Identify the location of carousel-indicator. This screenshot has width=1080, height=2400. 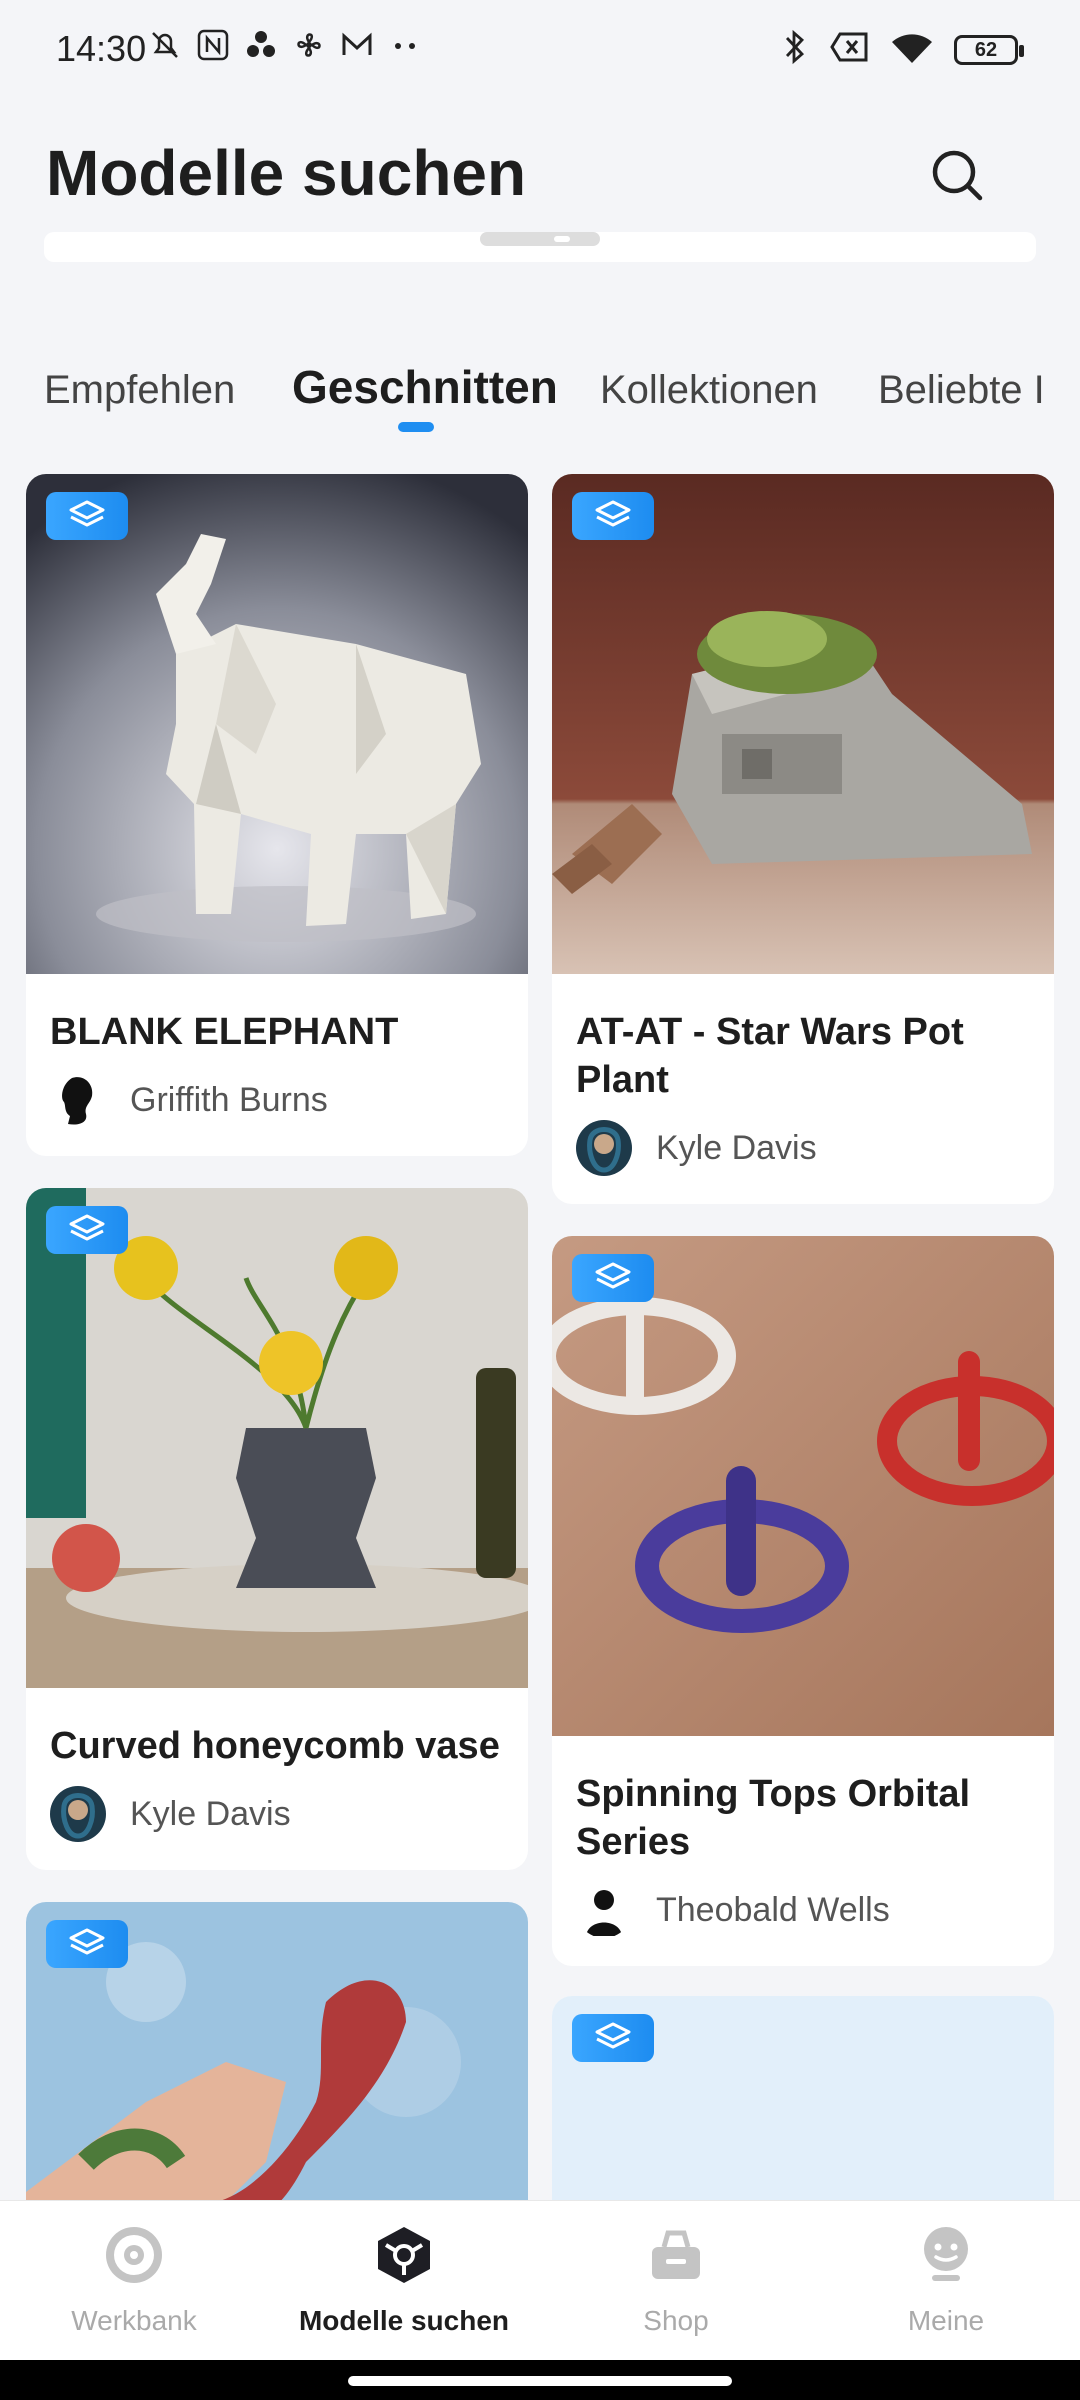
(540, 239).